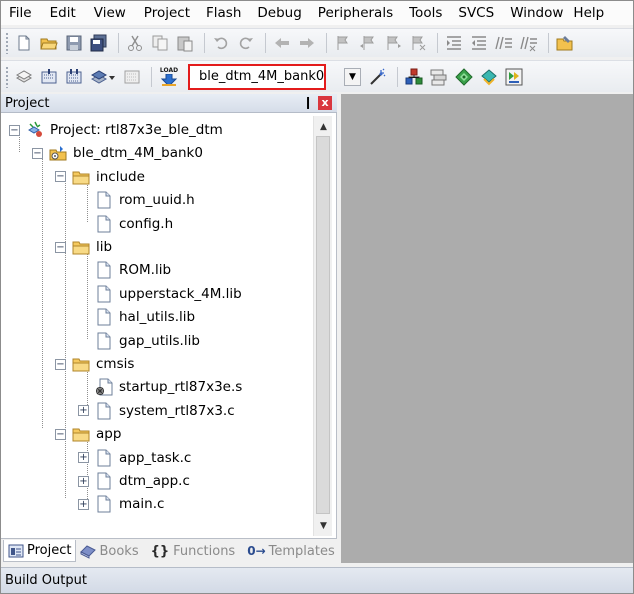  I want to click on save-all-button, so click(99, 43).